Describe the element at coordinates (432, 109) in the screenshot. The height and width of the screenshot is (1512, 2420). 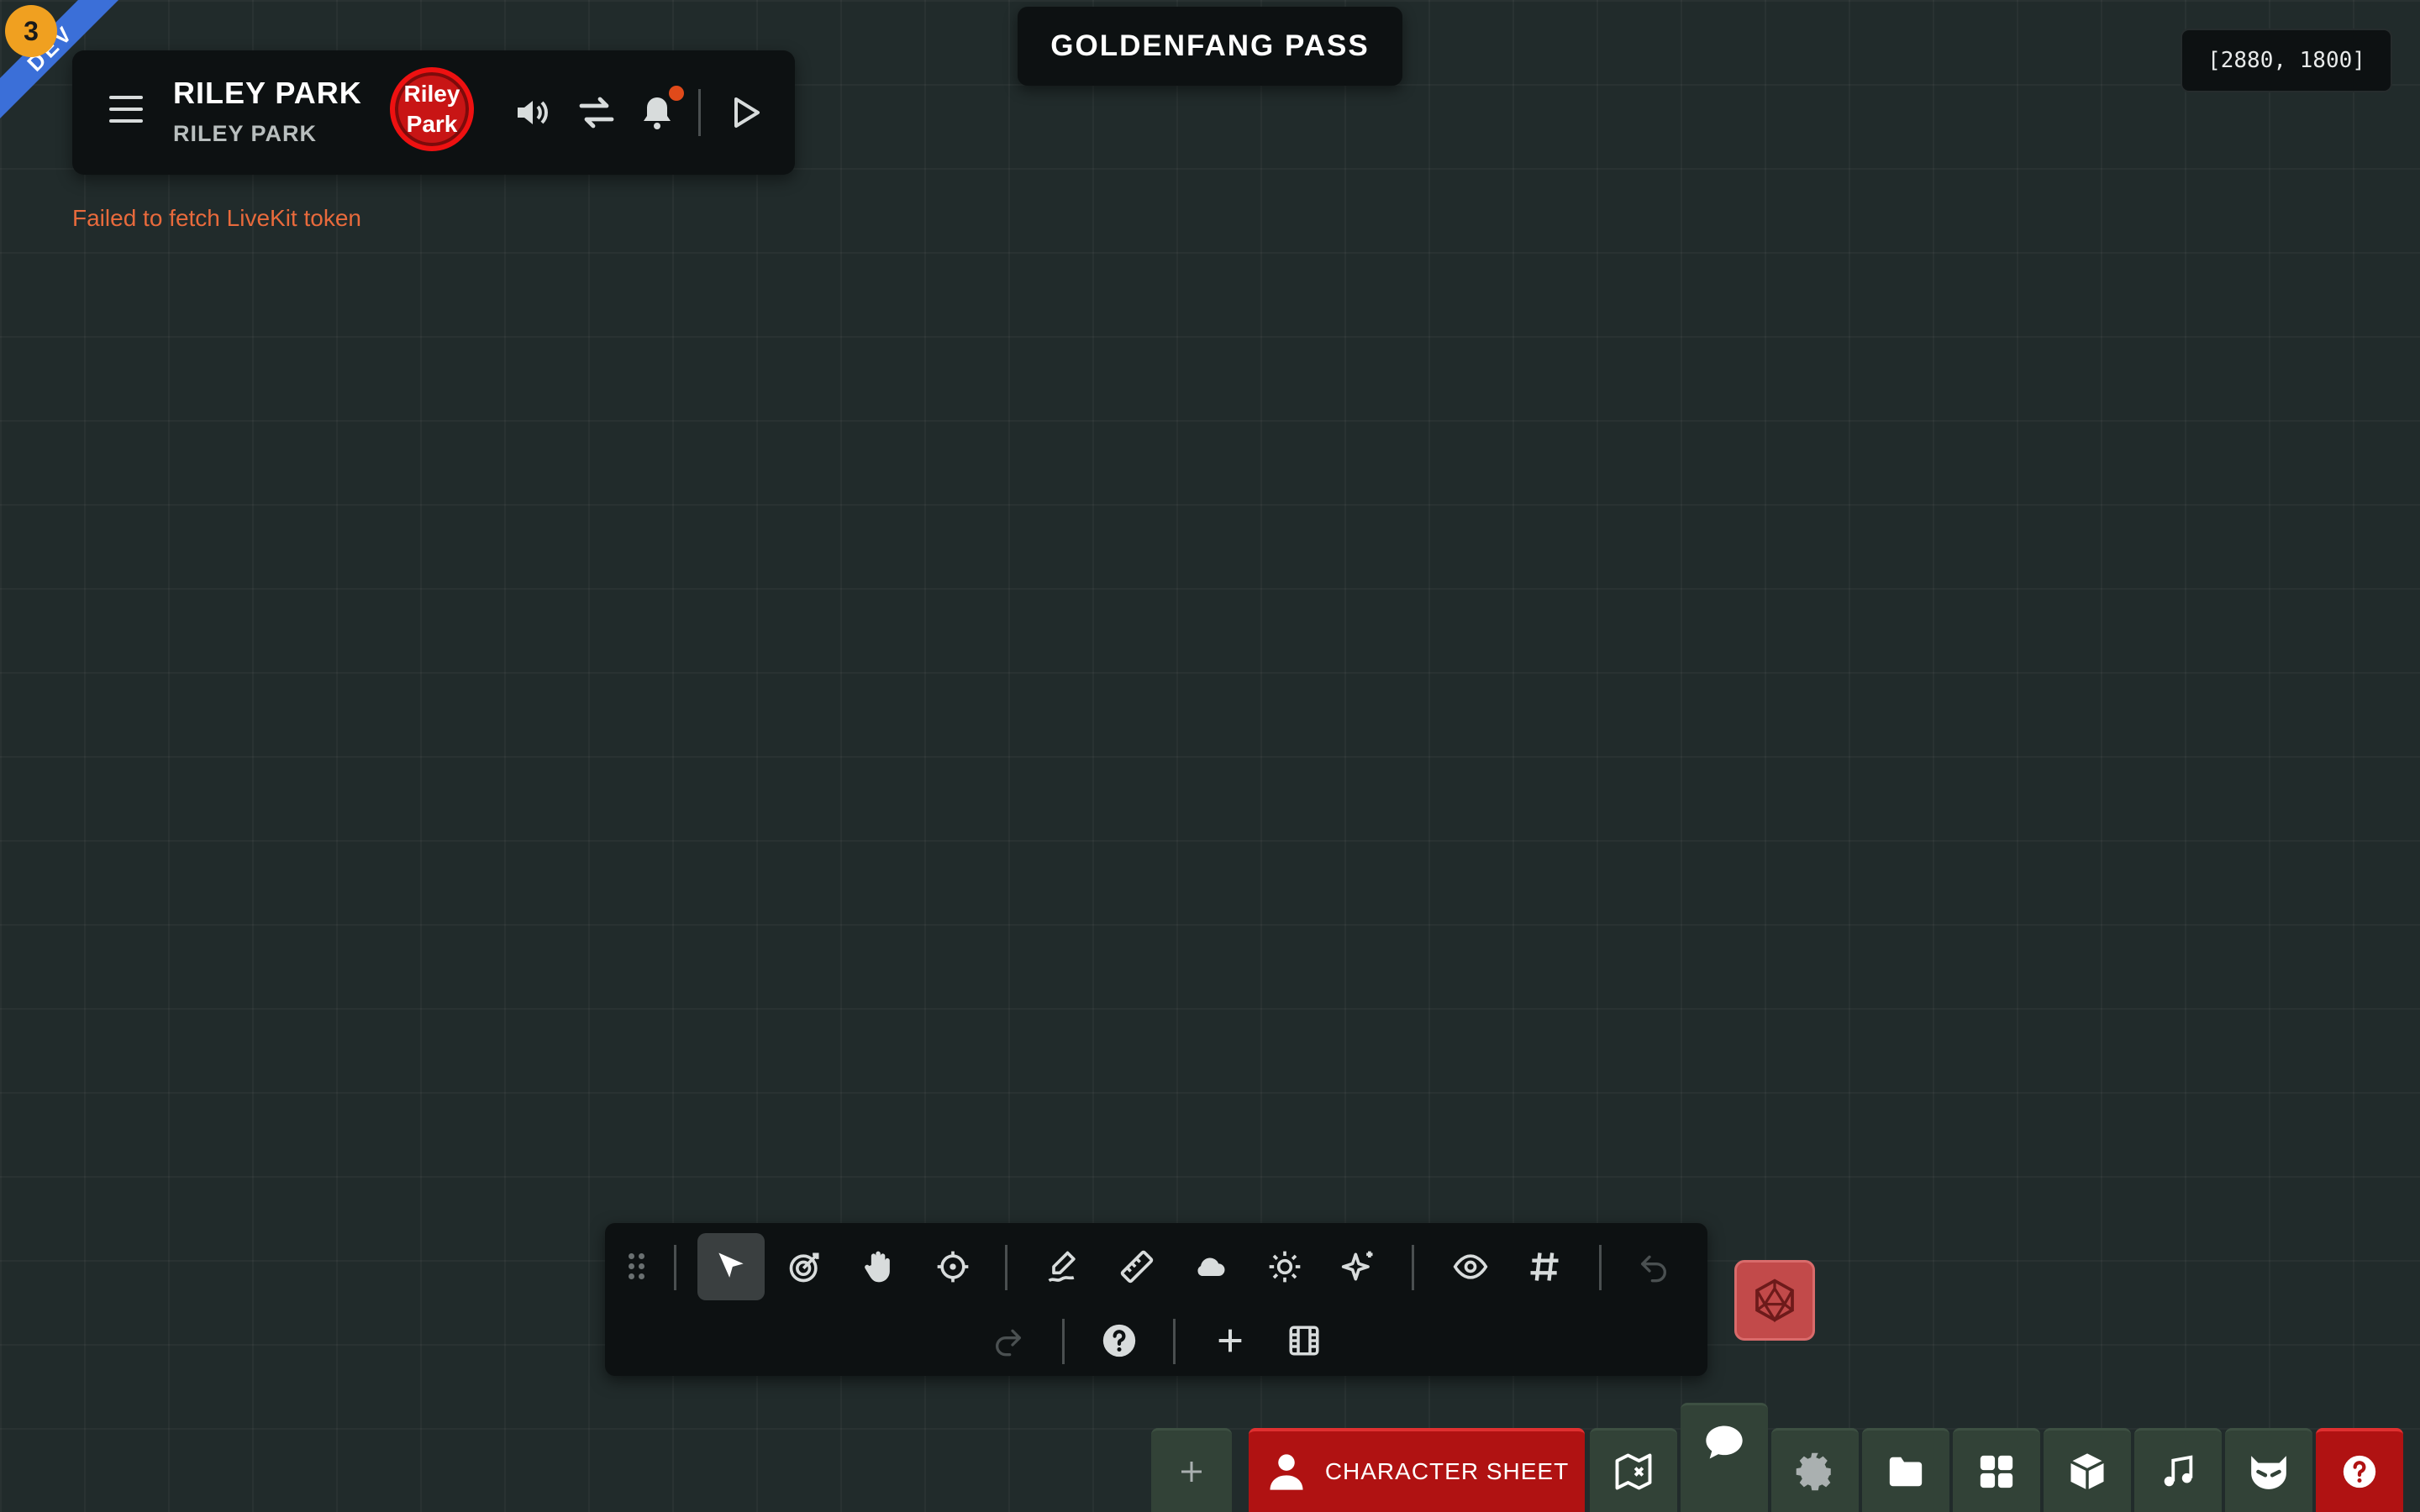
I see `avatar: Riley Park` at that location.